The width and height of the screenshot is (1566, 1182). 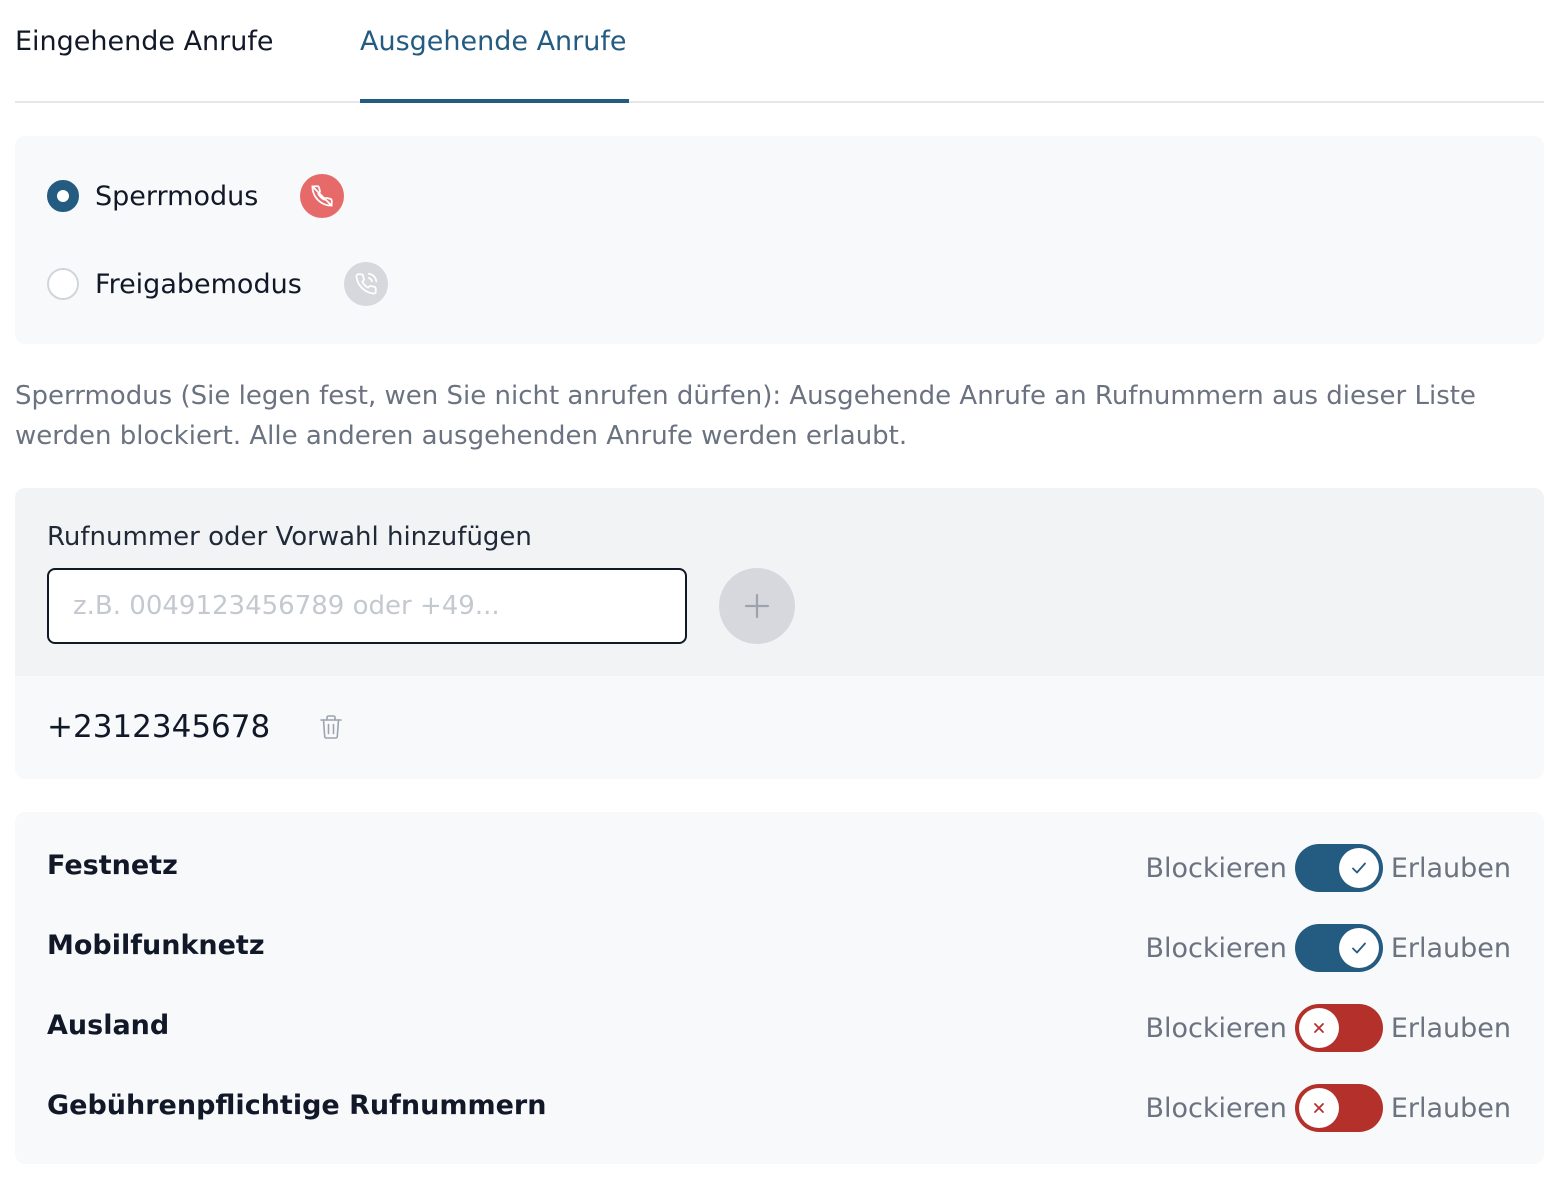 What do you see at coordinates (367, 606) in the screenshot?
I see `phone-number-input` at bounding box center [367, 606].